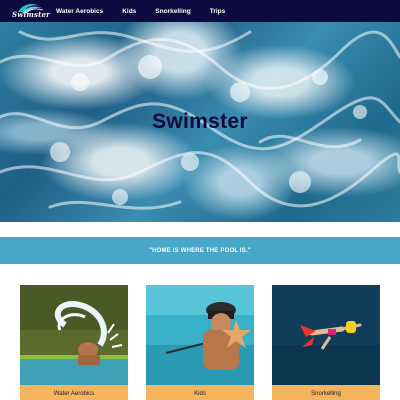 The image size is (400, 400). Describe the element at coordinates (129, 11) in the screenshot. I see `nav-link-kids: Kids` at that location.